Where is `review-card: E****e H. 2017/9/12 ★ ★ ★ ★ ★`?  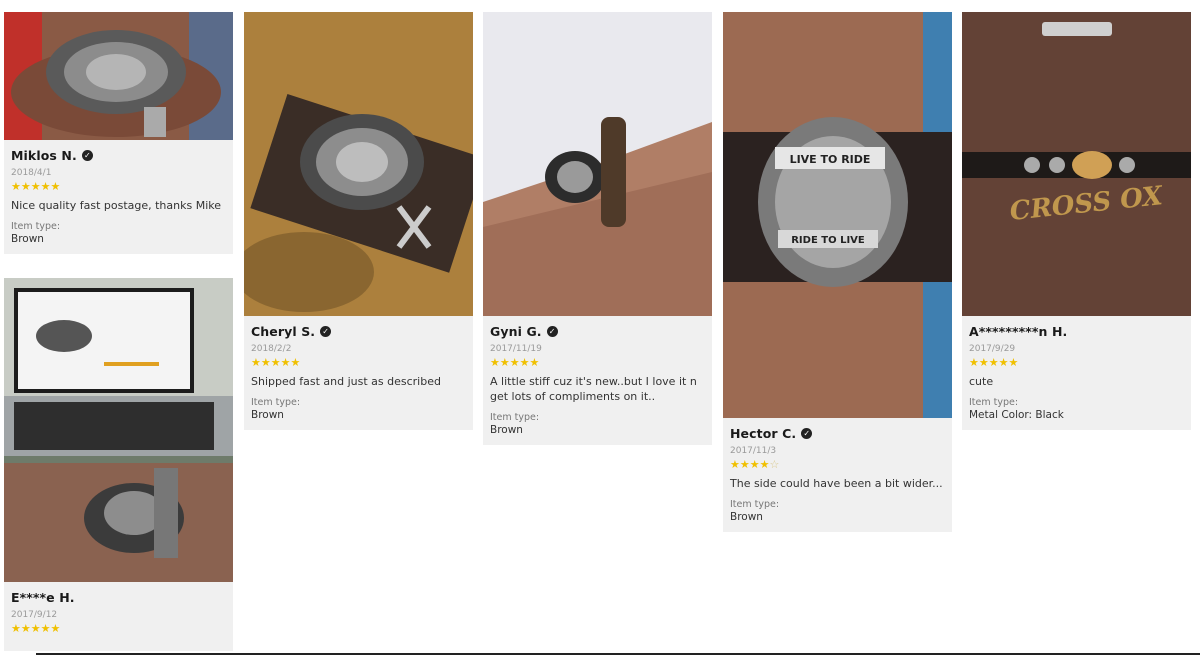
review-card: E****e H. 2017/9/12 ★ ★ ★ ★ ★ is located at coordinates (118, 466).